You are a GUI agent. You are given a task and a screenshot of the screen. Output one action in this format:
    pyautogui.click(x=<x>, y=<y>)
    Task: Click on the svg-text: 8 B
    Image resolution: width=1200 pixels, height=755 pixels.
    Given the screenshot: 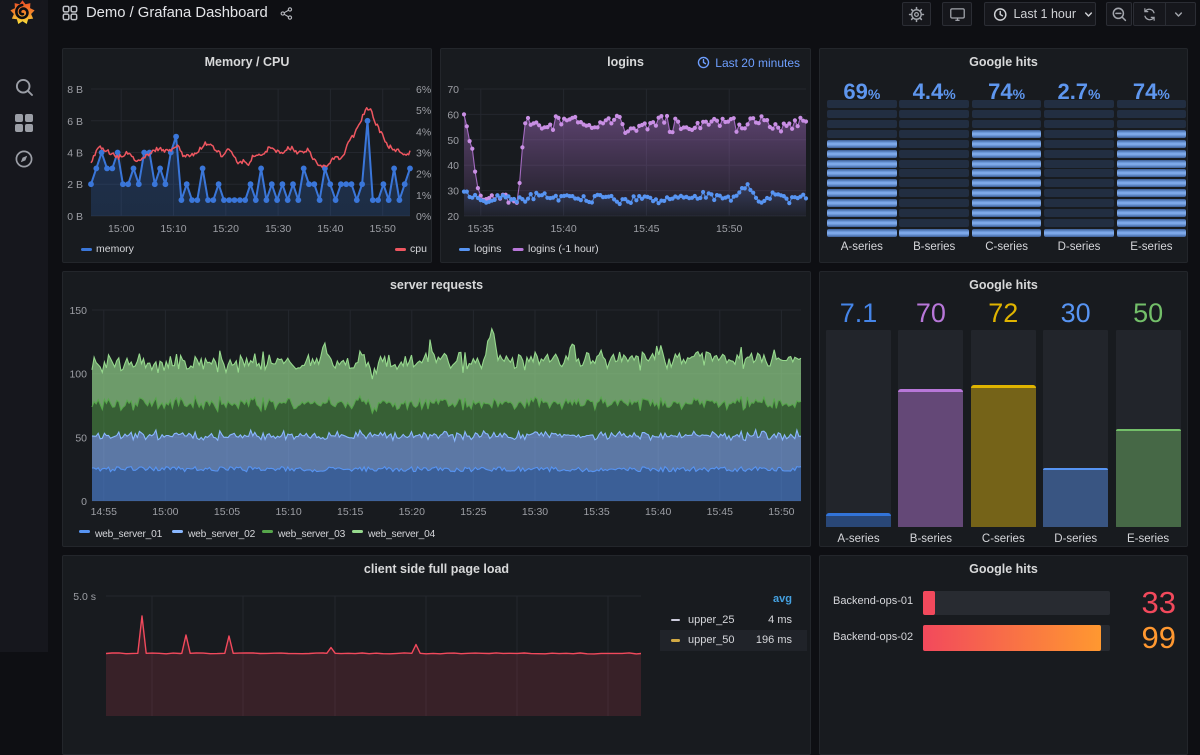 What is the action you would take?
    pyautogui.click(x=75, y=90)
    